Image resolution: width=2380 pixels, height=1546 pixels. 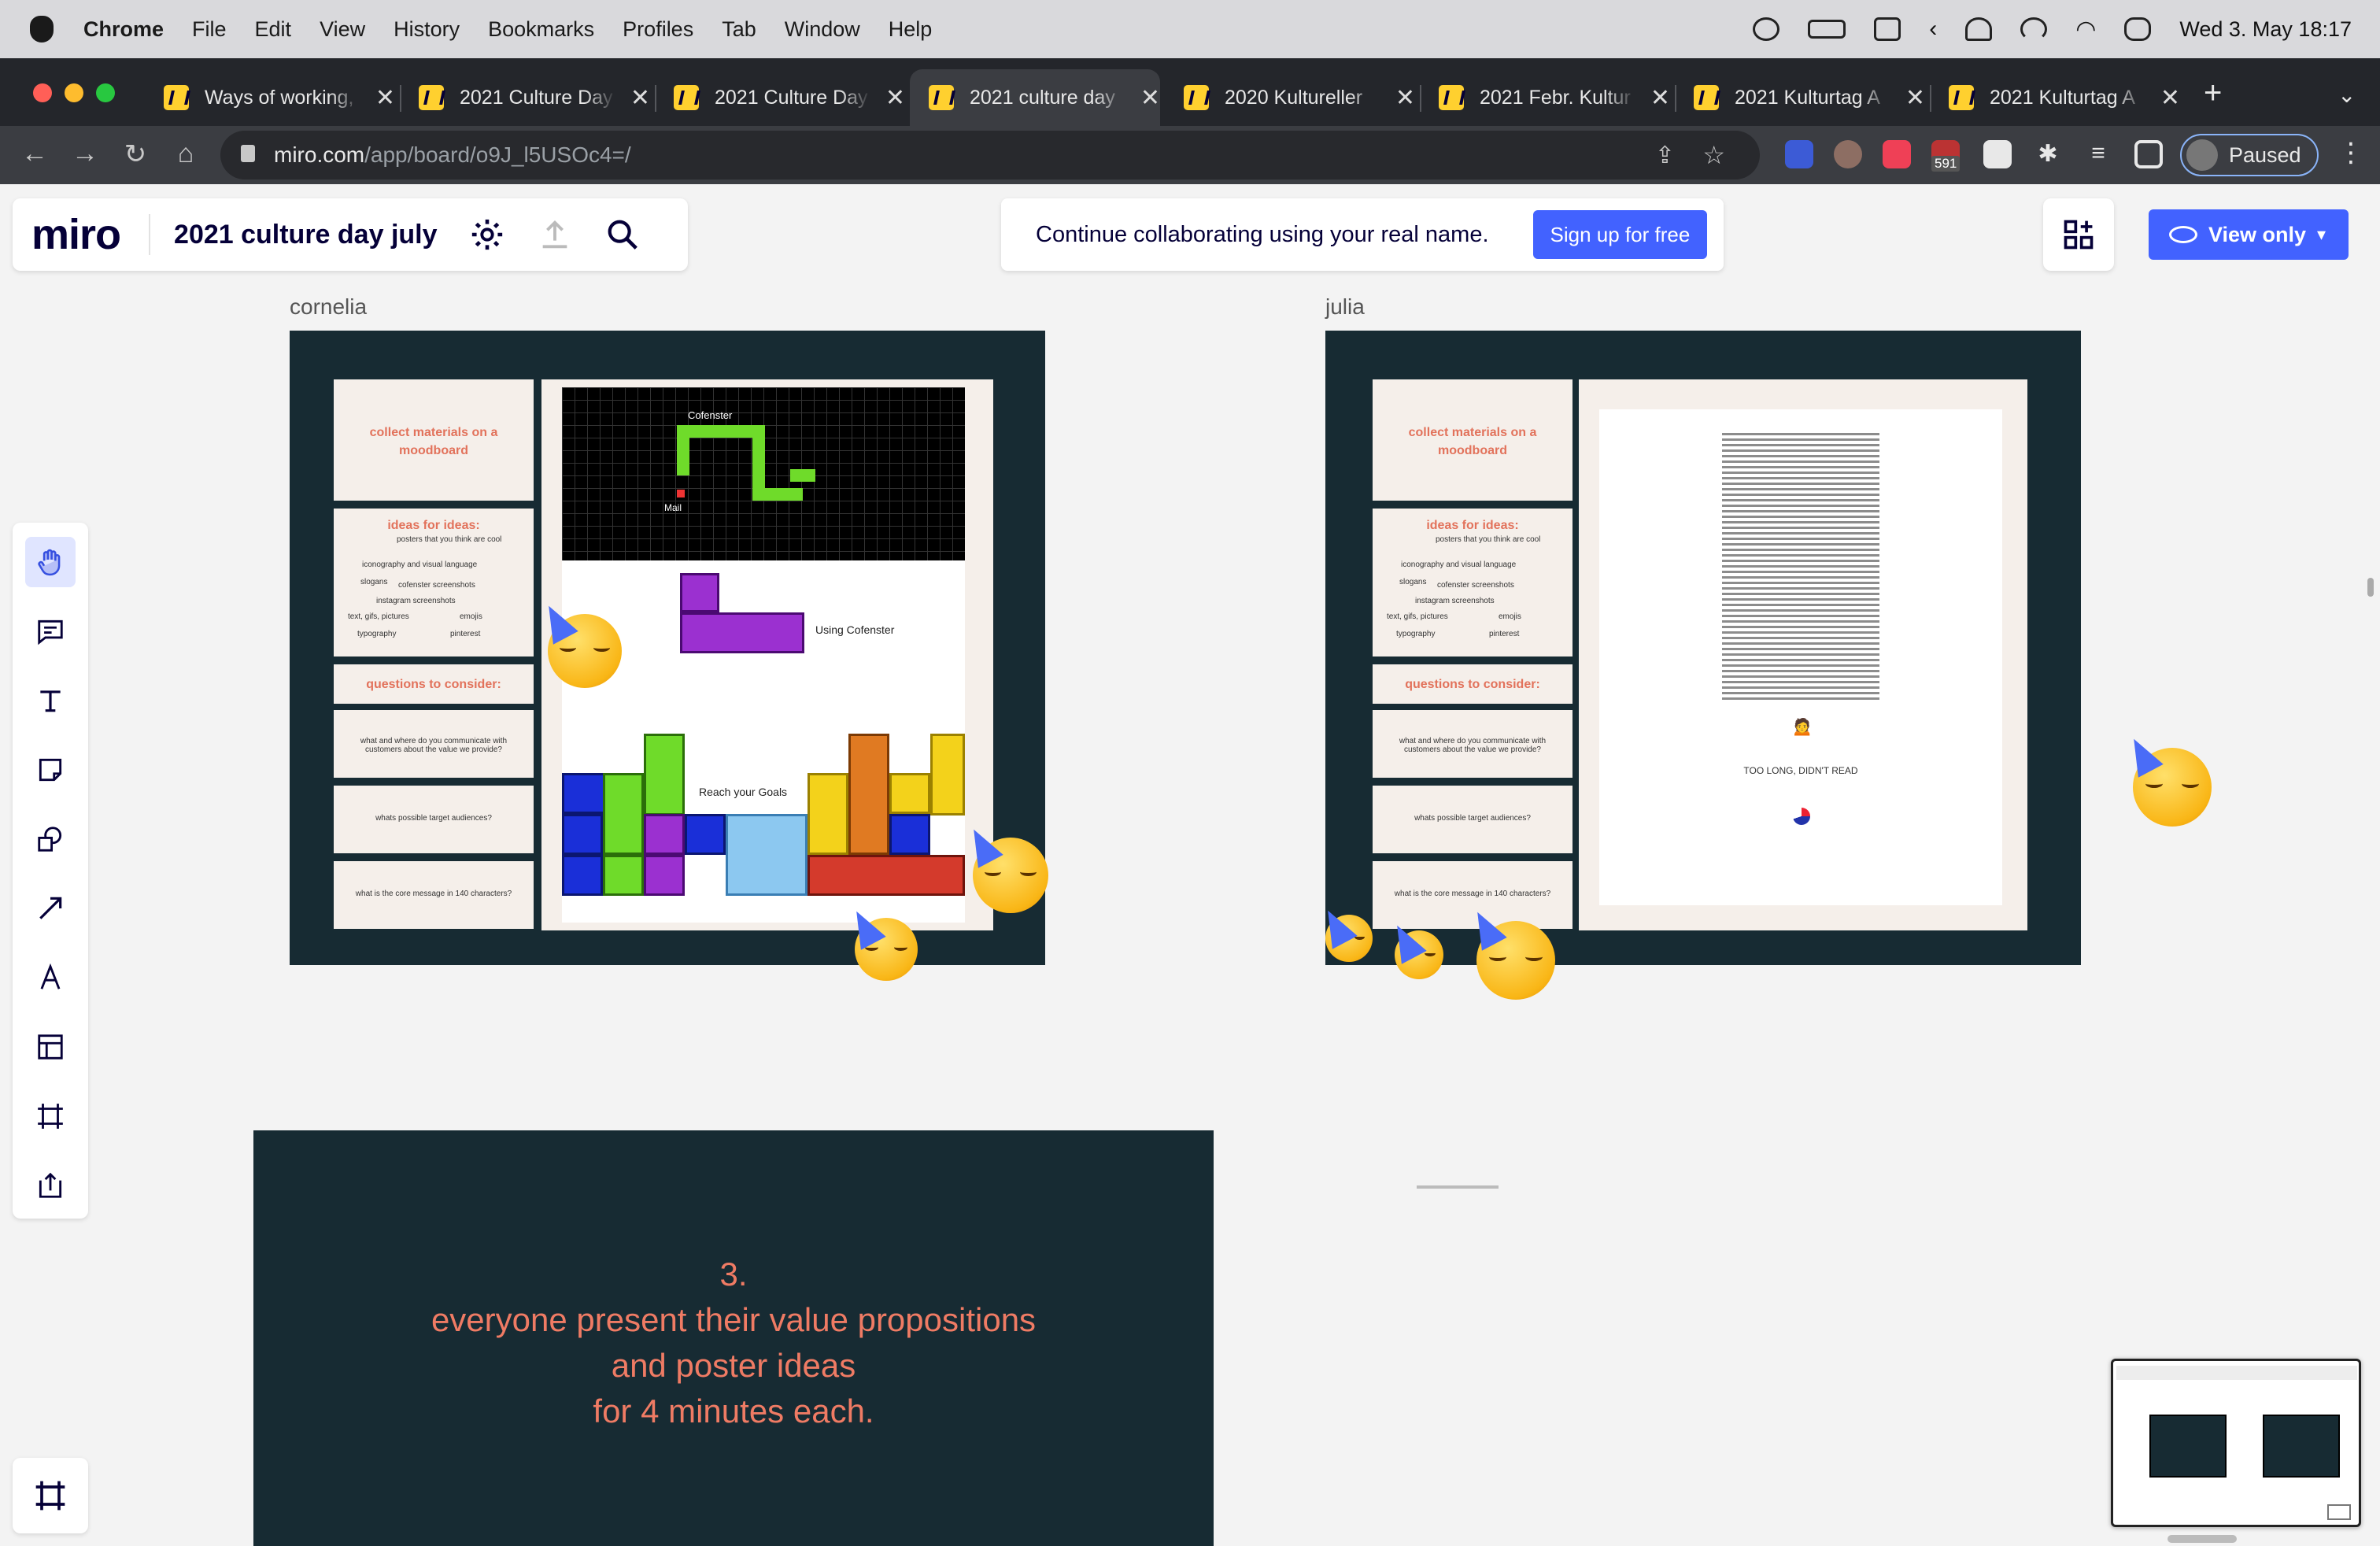 I want to click on menu-history: History, so click(x=427, y=29).